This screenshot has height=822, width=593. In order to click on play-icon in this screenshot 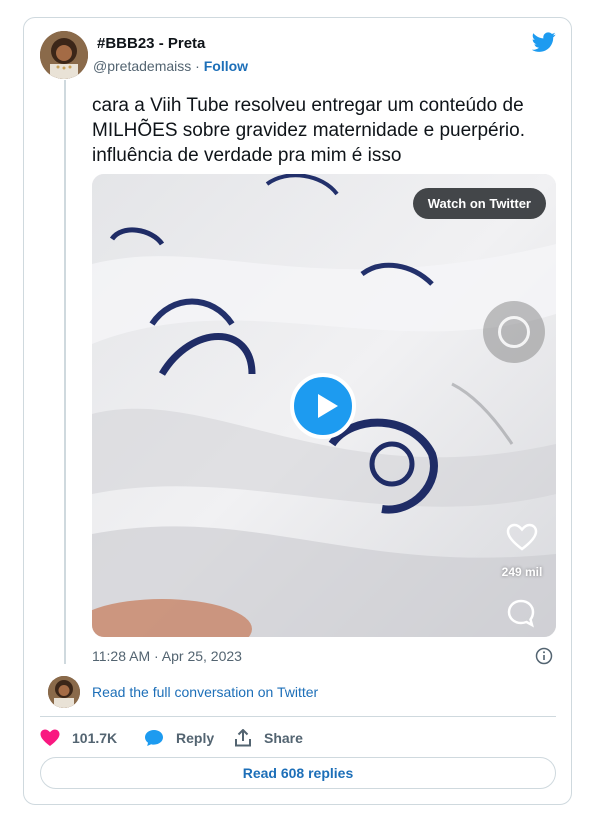, I will do `click(323, 406)`.